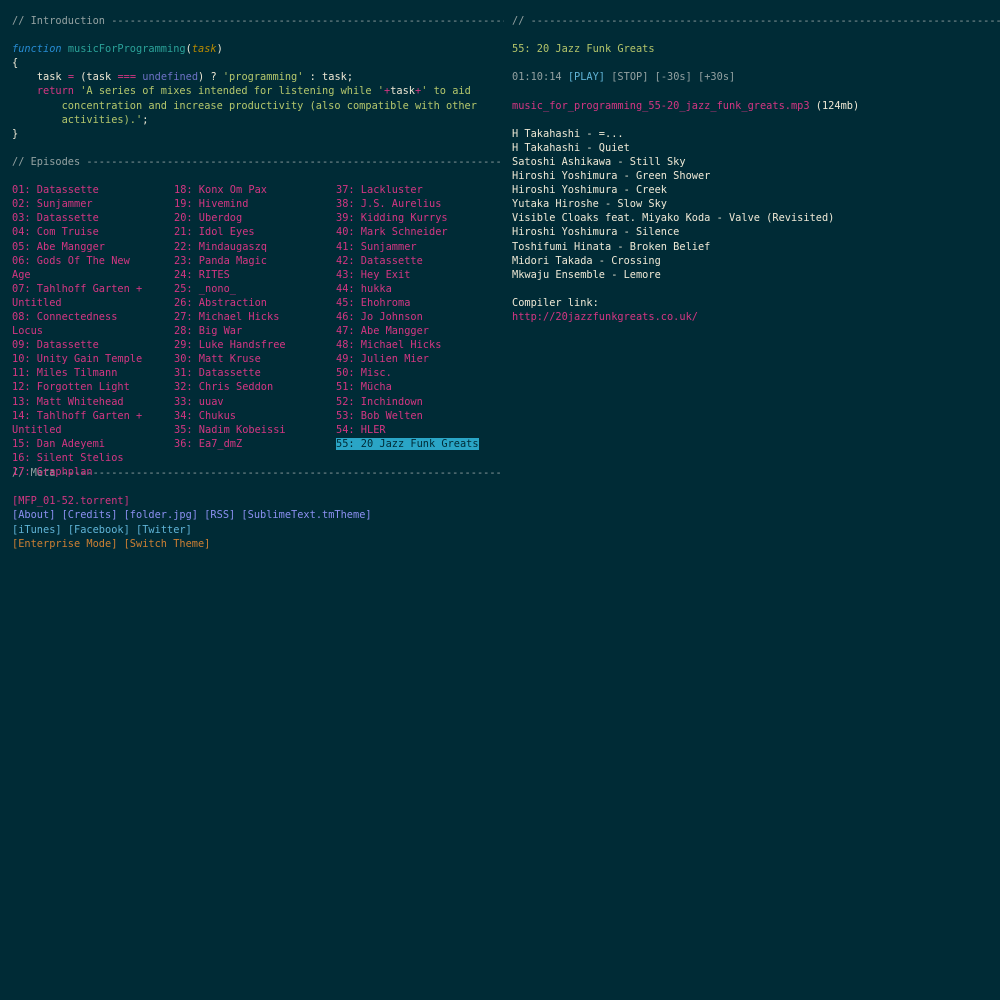 The image size is (1000, 1000). Describe the element at coordinates (244, 204) in the screenshot. I see `episode-item: 19: Hivemind` at that location.